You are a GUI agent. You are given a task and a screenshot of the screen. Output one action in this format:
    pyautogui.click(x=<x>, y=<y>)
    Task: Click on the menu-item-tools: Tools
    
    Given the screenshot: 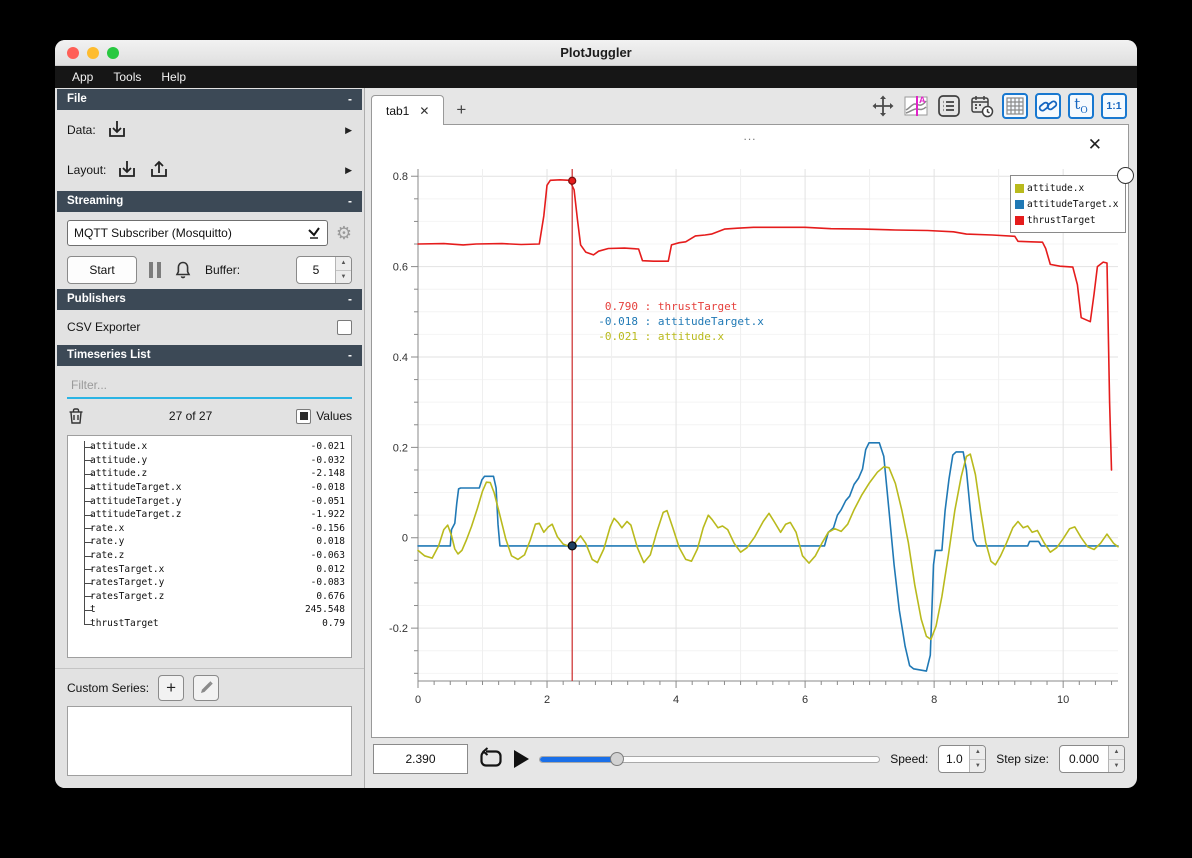 What is the action you would take?
    pyautogui.click(x=127, y=77)
    